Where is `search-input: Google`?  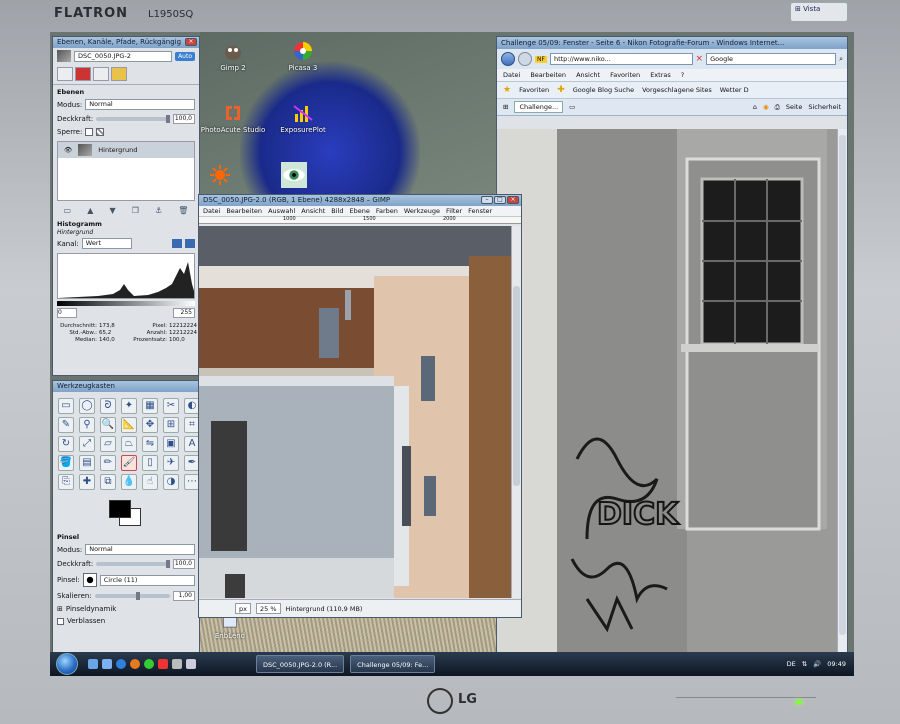 search-input: Google is located at coordinates (771, 59).